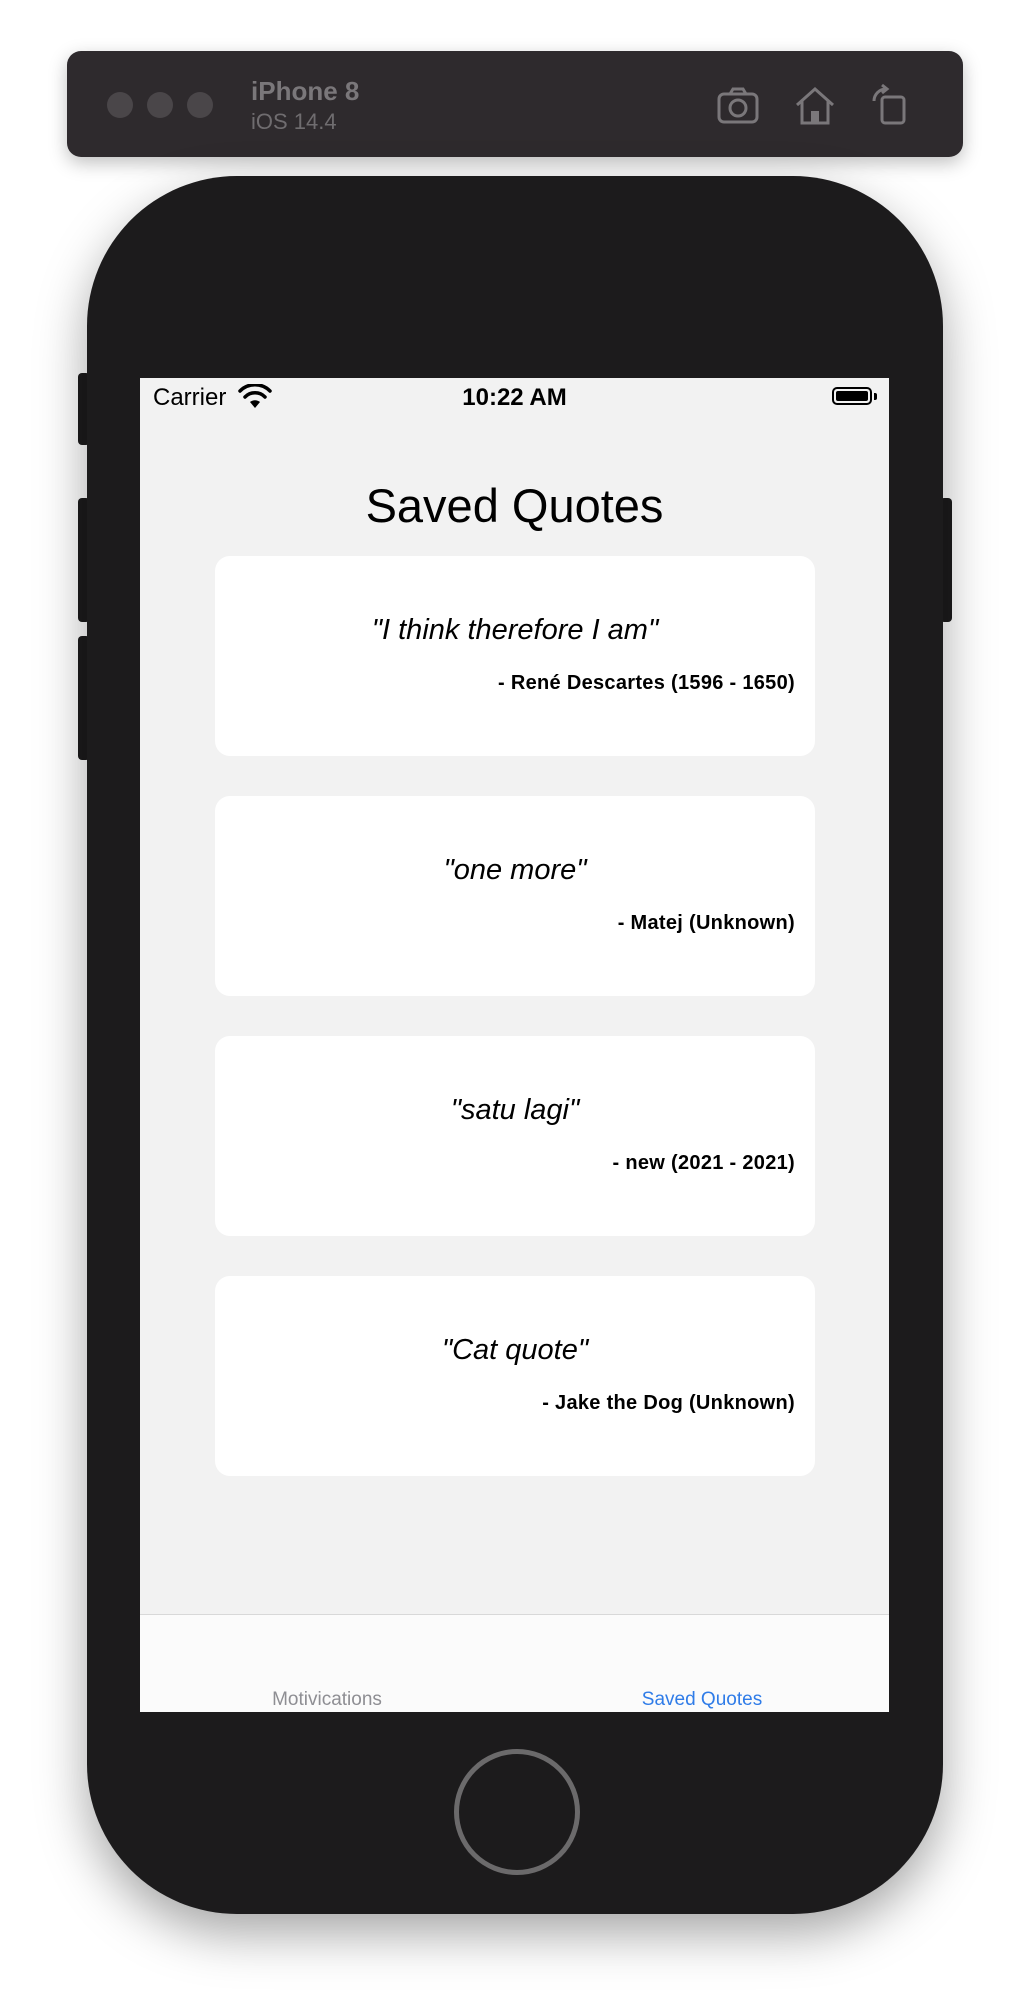  Describe the element at coordinates (875, 396) in the screenshot. I see `battery-tip` at that location.